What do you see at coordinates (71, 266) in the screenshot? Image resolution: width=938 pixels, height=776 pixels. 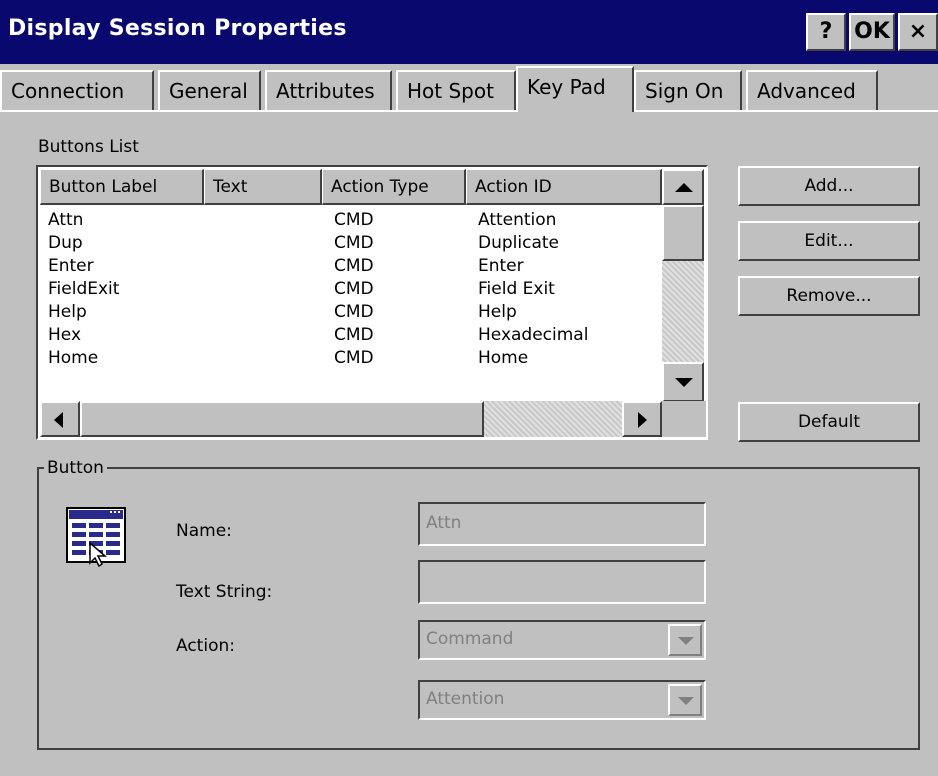 I see `cell-button-label: Enter` at bounding box center [71, 266].